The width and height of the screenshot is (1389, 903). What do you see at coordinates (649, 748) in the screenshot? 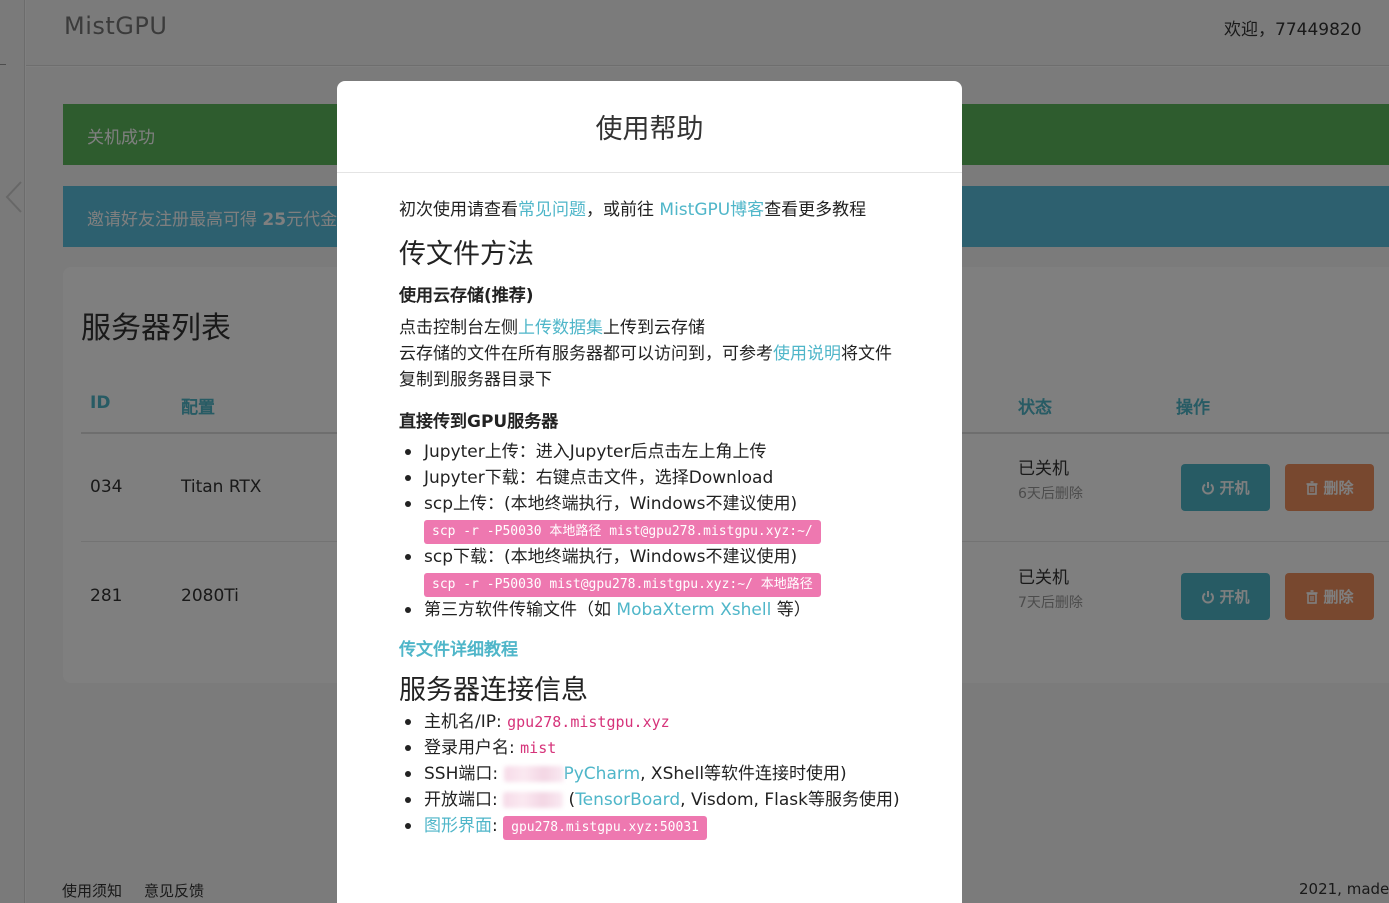
I see `list-item: 登录用户名: mist` at bounding box center [649, 748].